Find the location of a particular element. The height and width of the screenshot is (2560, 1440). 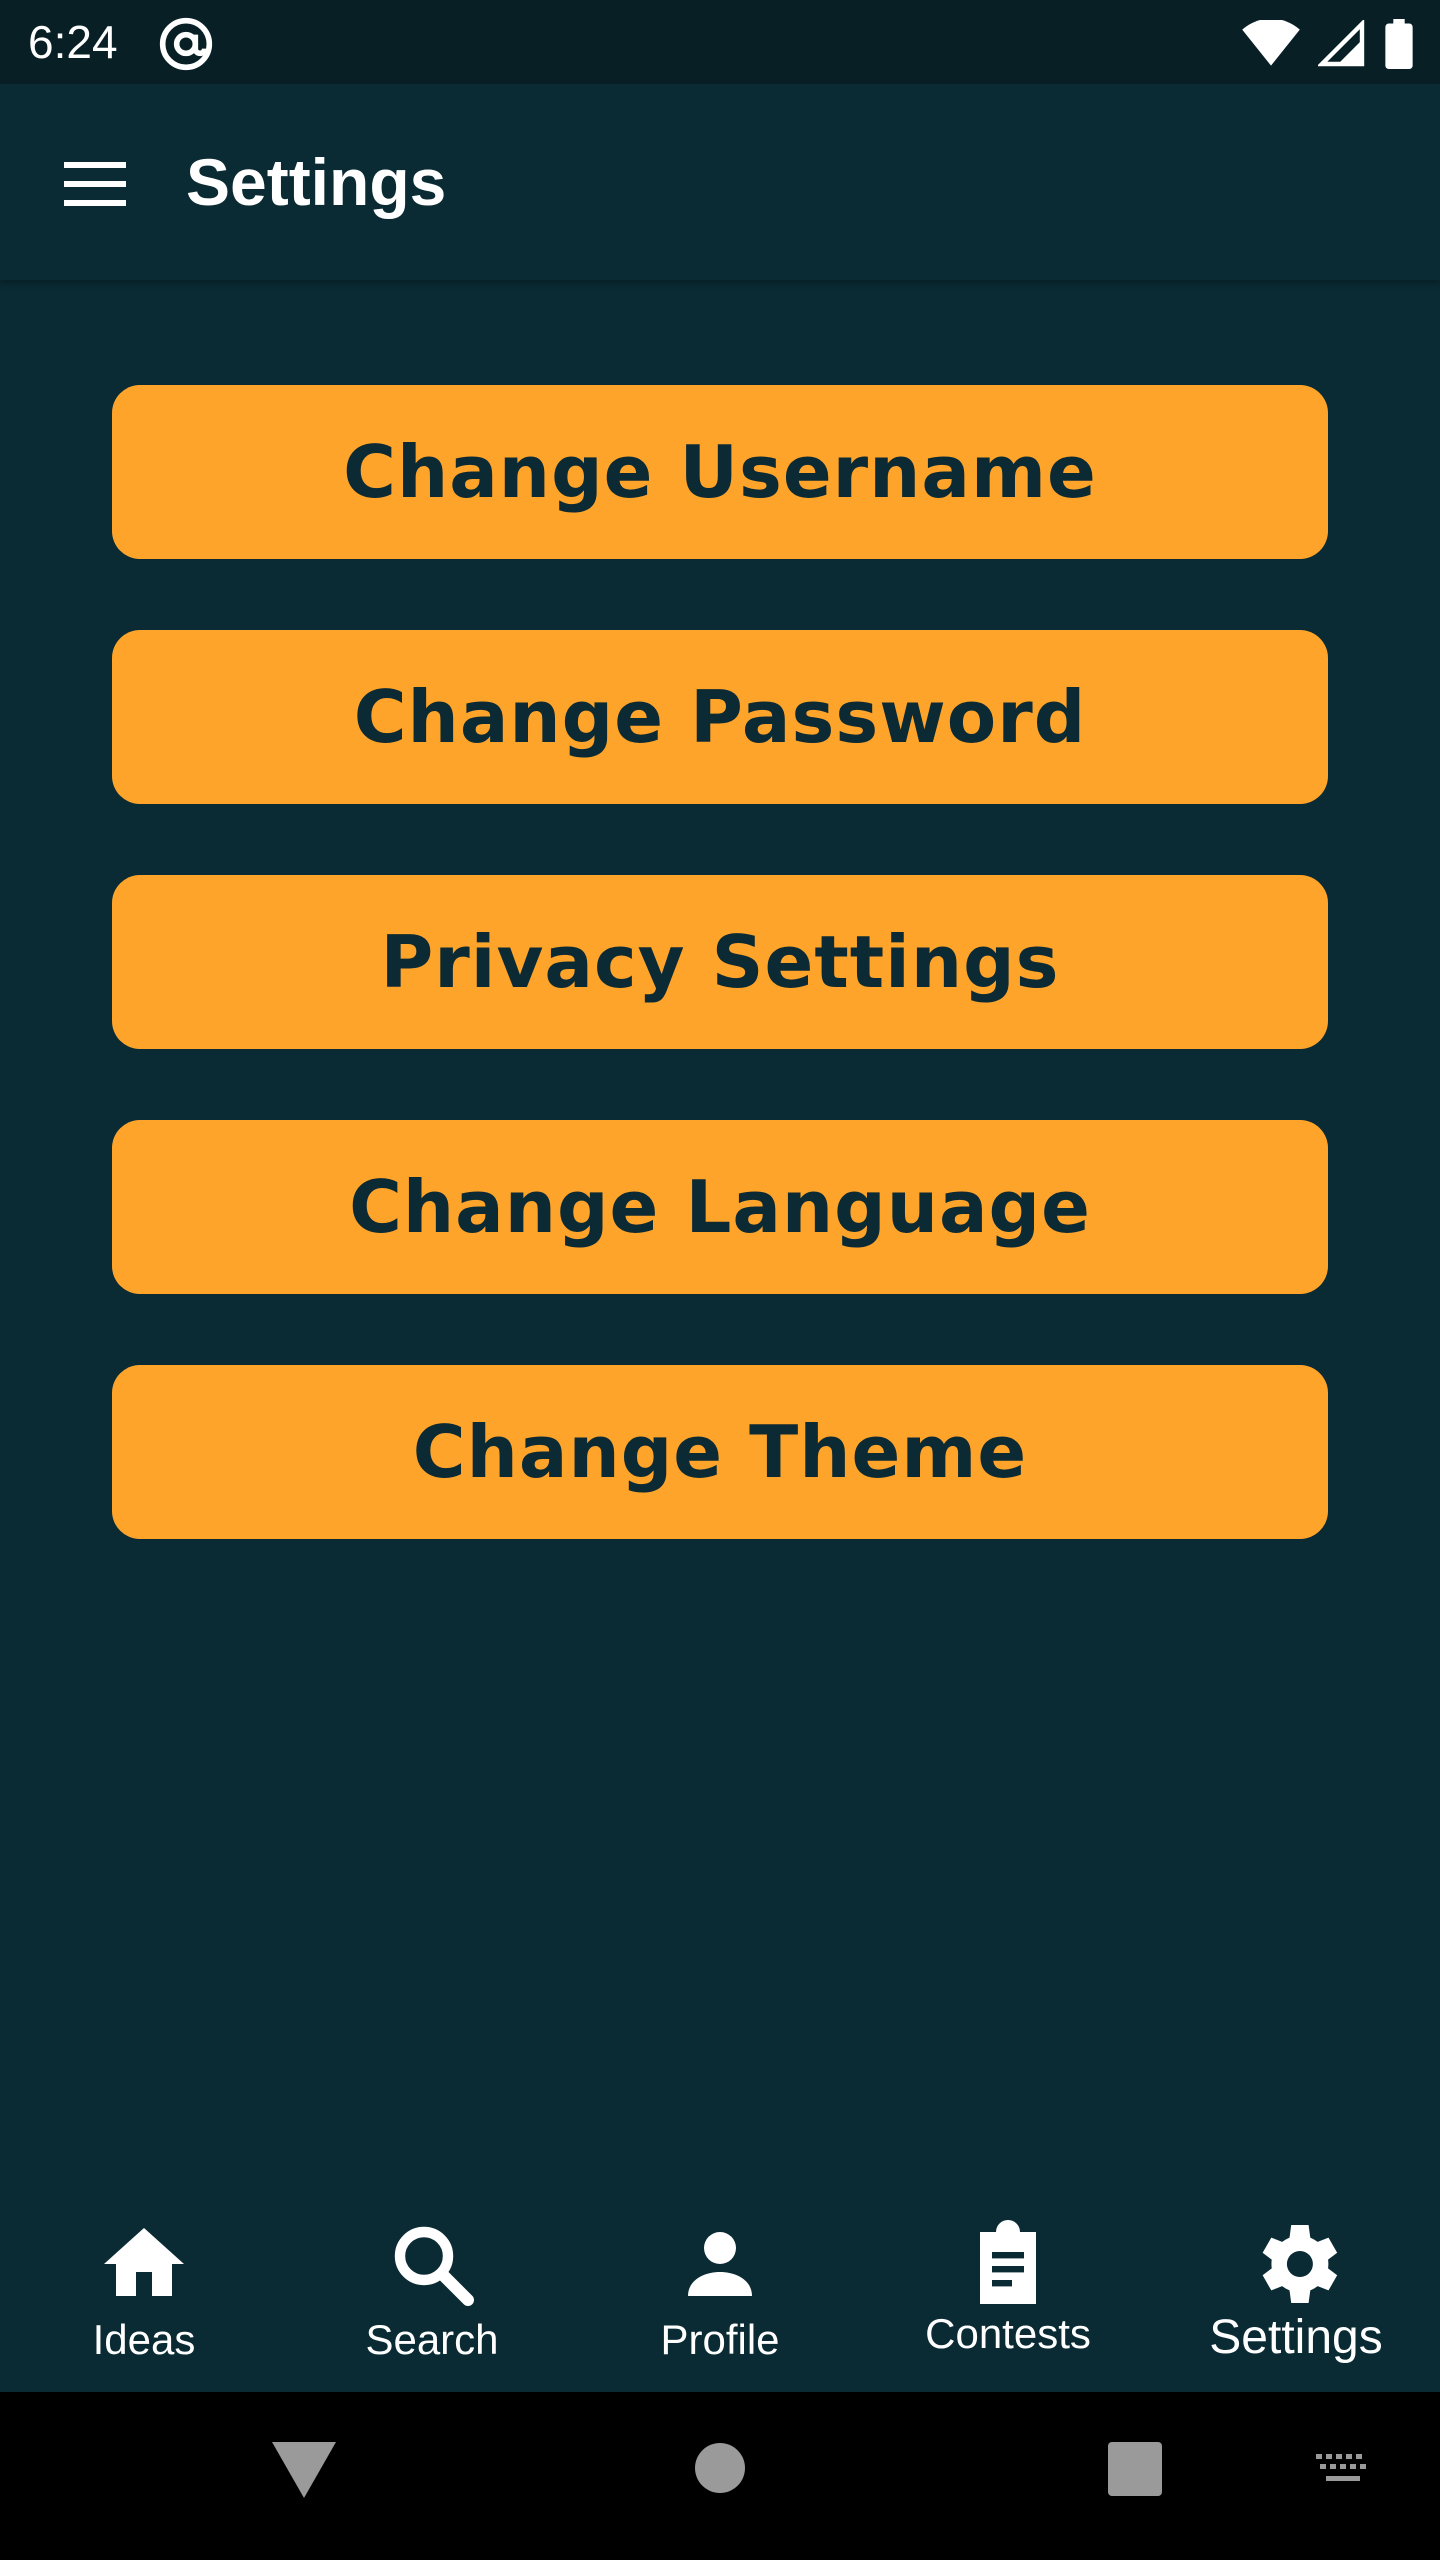

change-theme-button: Change Theme is located at coordinates (720, 1452).